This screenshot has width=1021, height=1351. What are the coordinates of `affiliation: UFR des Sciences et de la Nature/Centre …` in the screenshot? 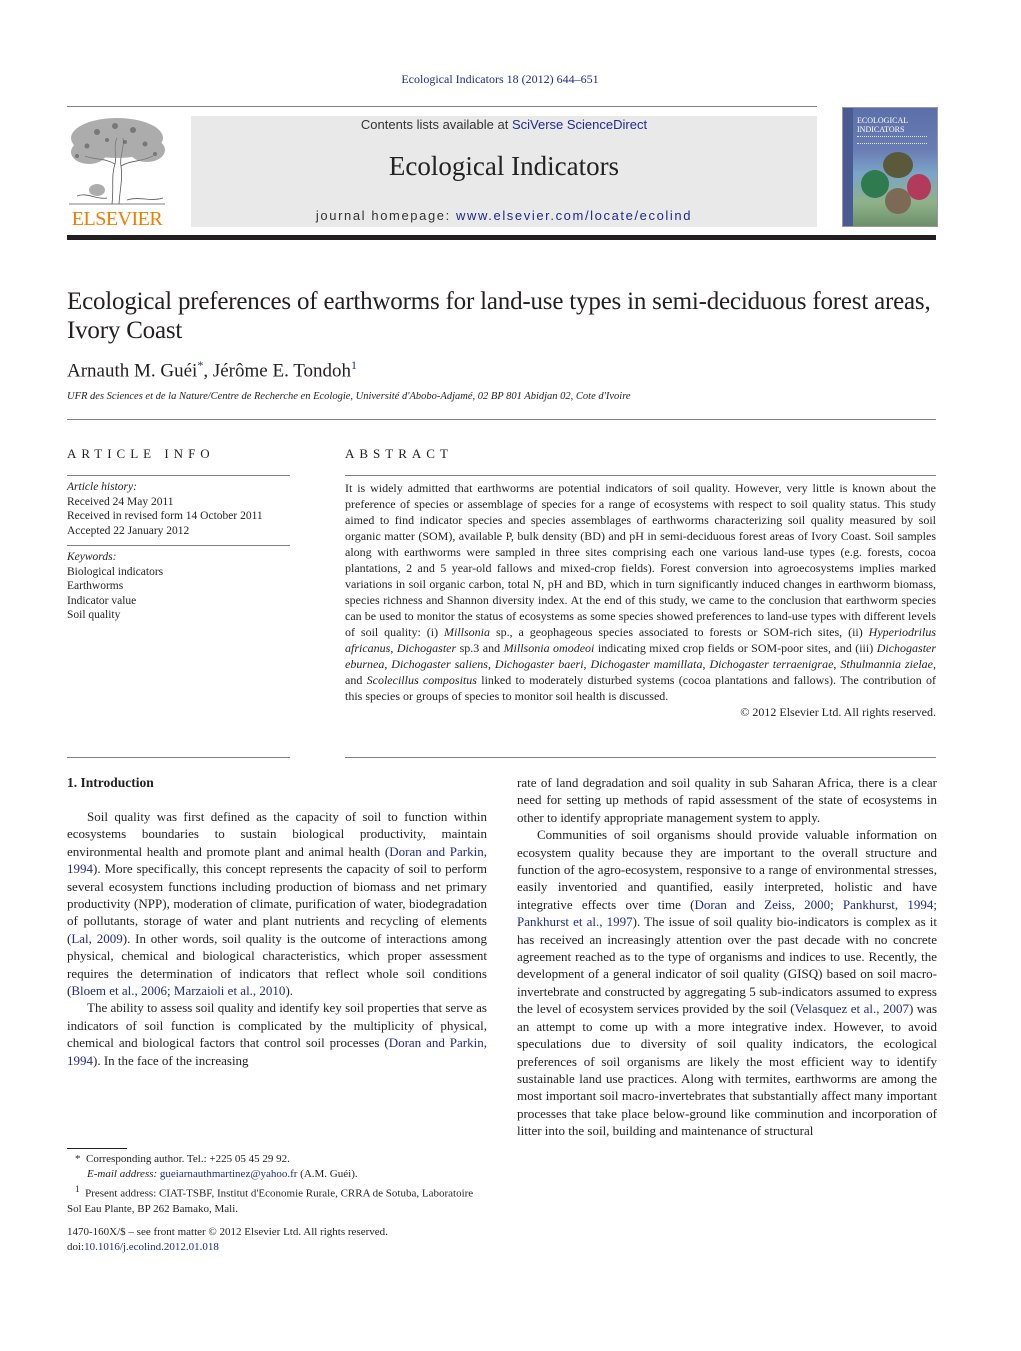 It's located at (349, 396).